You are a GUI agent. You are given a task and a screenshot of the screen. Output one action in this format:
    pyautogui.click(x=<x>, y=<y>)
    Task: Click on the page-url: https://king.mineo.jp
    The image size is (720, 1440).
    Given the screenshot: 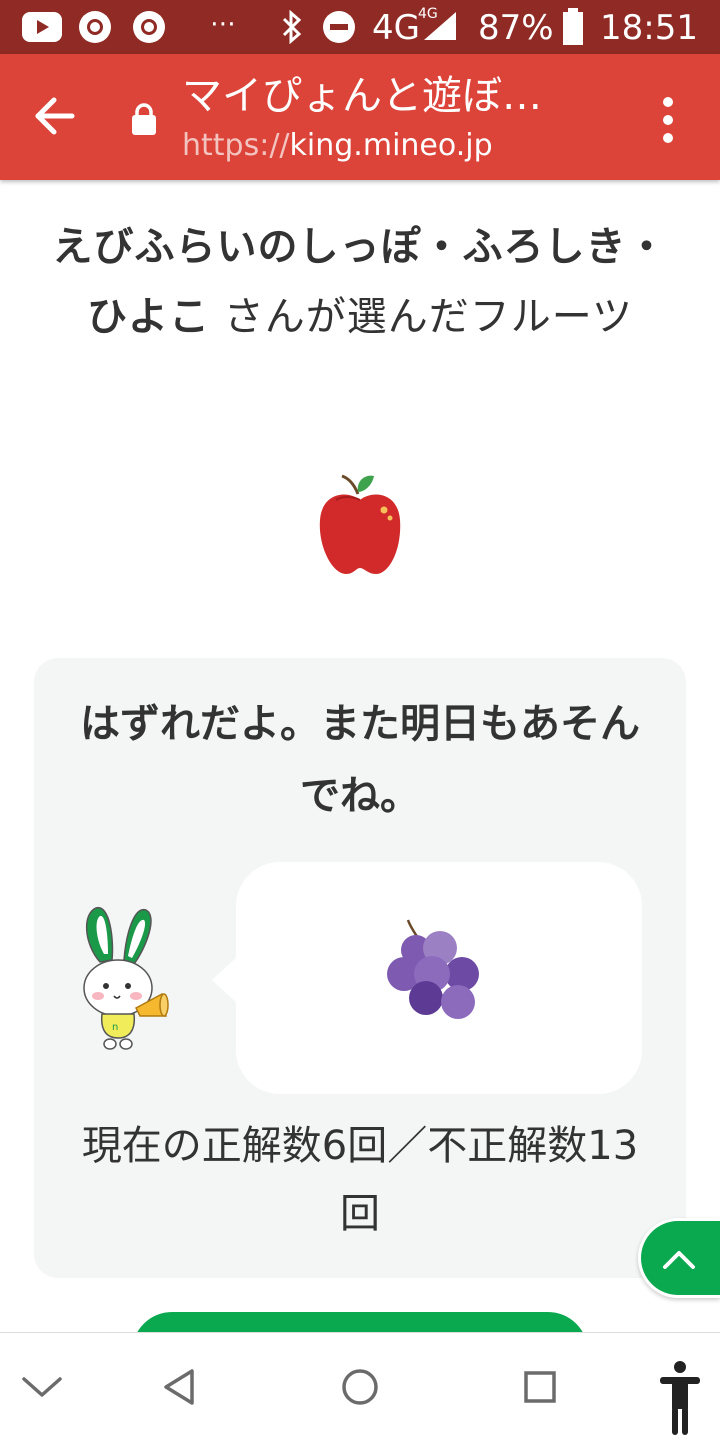 What is the action you would take?
    pyautogui.click(x=337, y=146)
    